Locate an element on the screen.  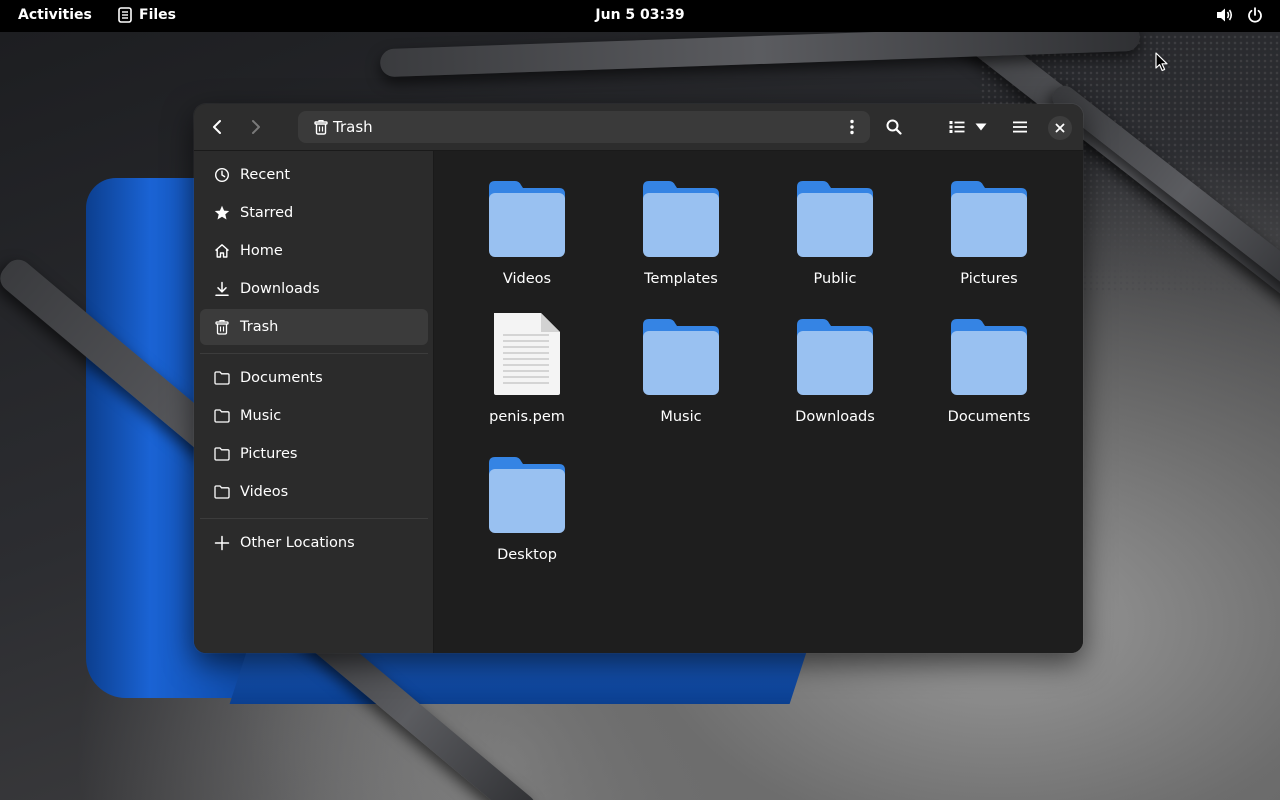
system-tray is located at coordinates (1240, 15).